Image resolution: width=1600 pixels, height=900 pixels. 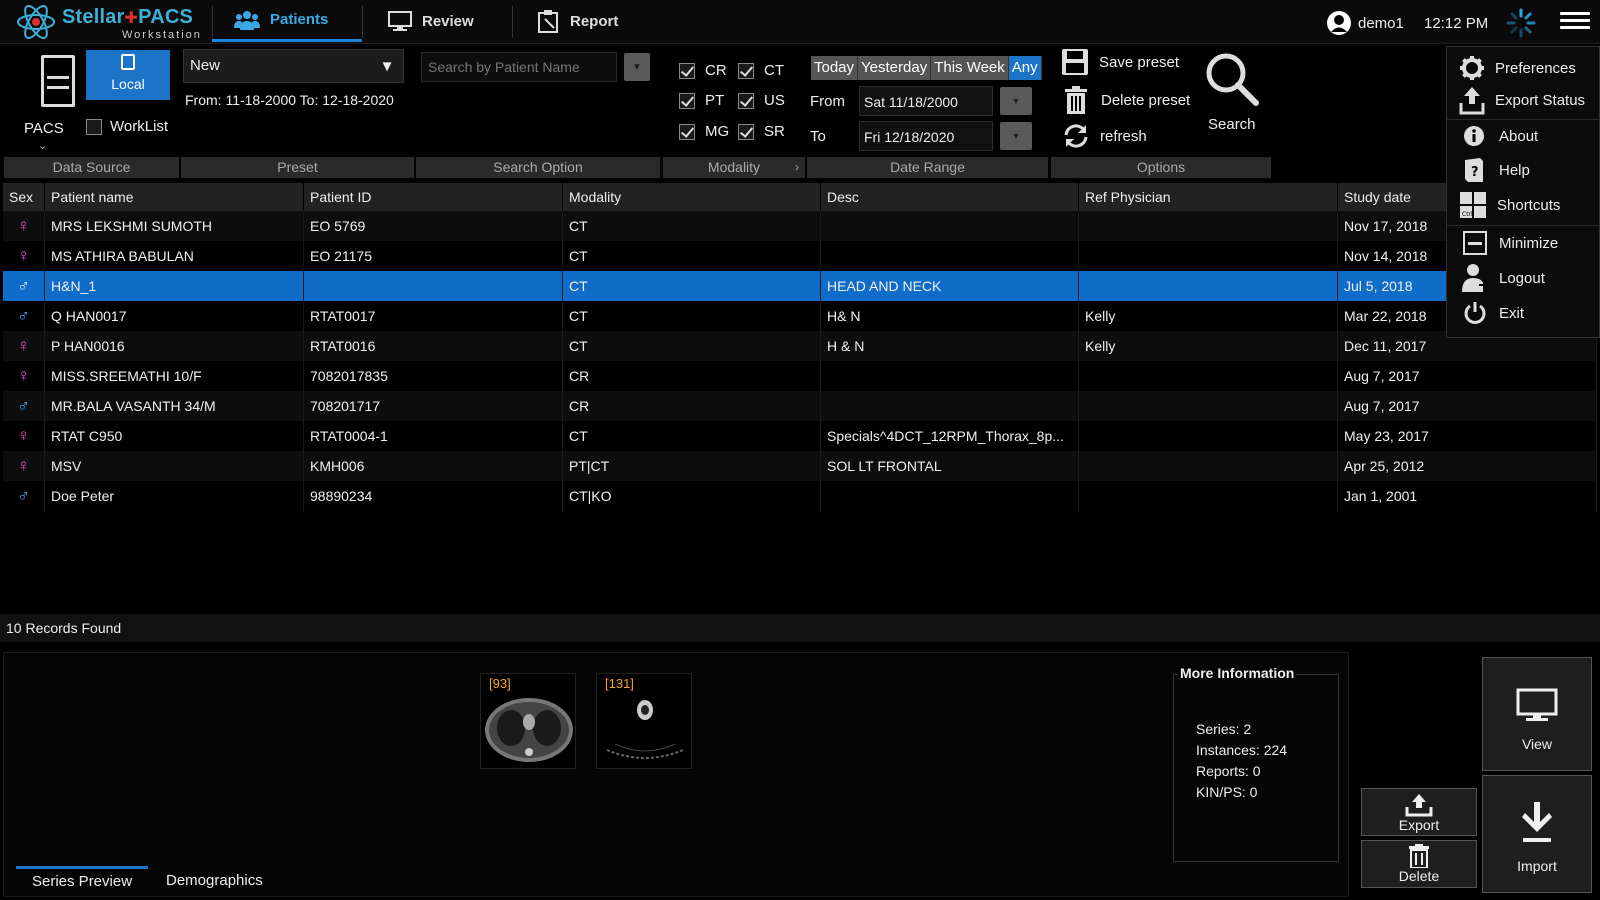 I want to click on local-source-button: Local, so click(x=128, y=75).